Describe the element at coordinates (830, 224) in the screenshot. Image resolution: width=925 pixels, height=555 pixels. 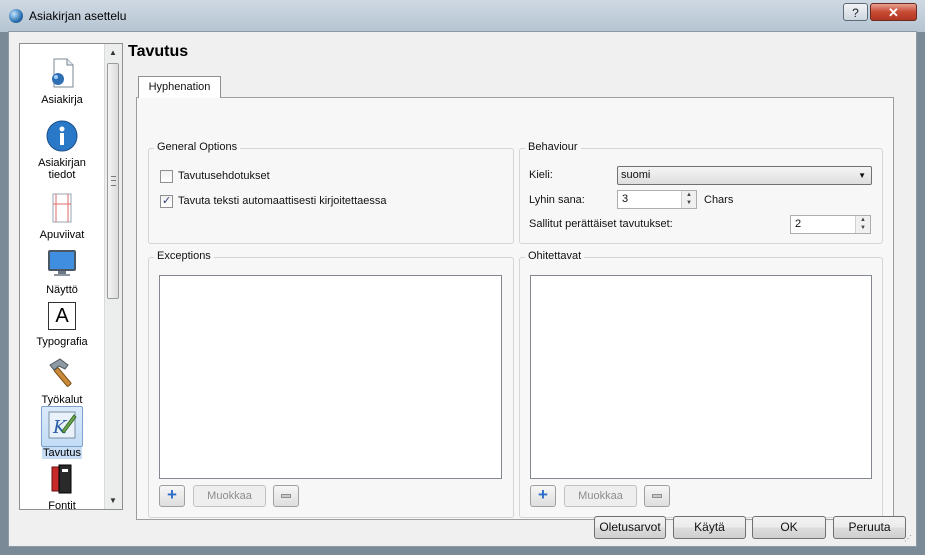
I see `consecutive-spinbox: 2 ▲ ▼` at that location.